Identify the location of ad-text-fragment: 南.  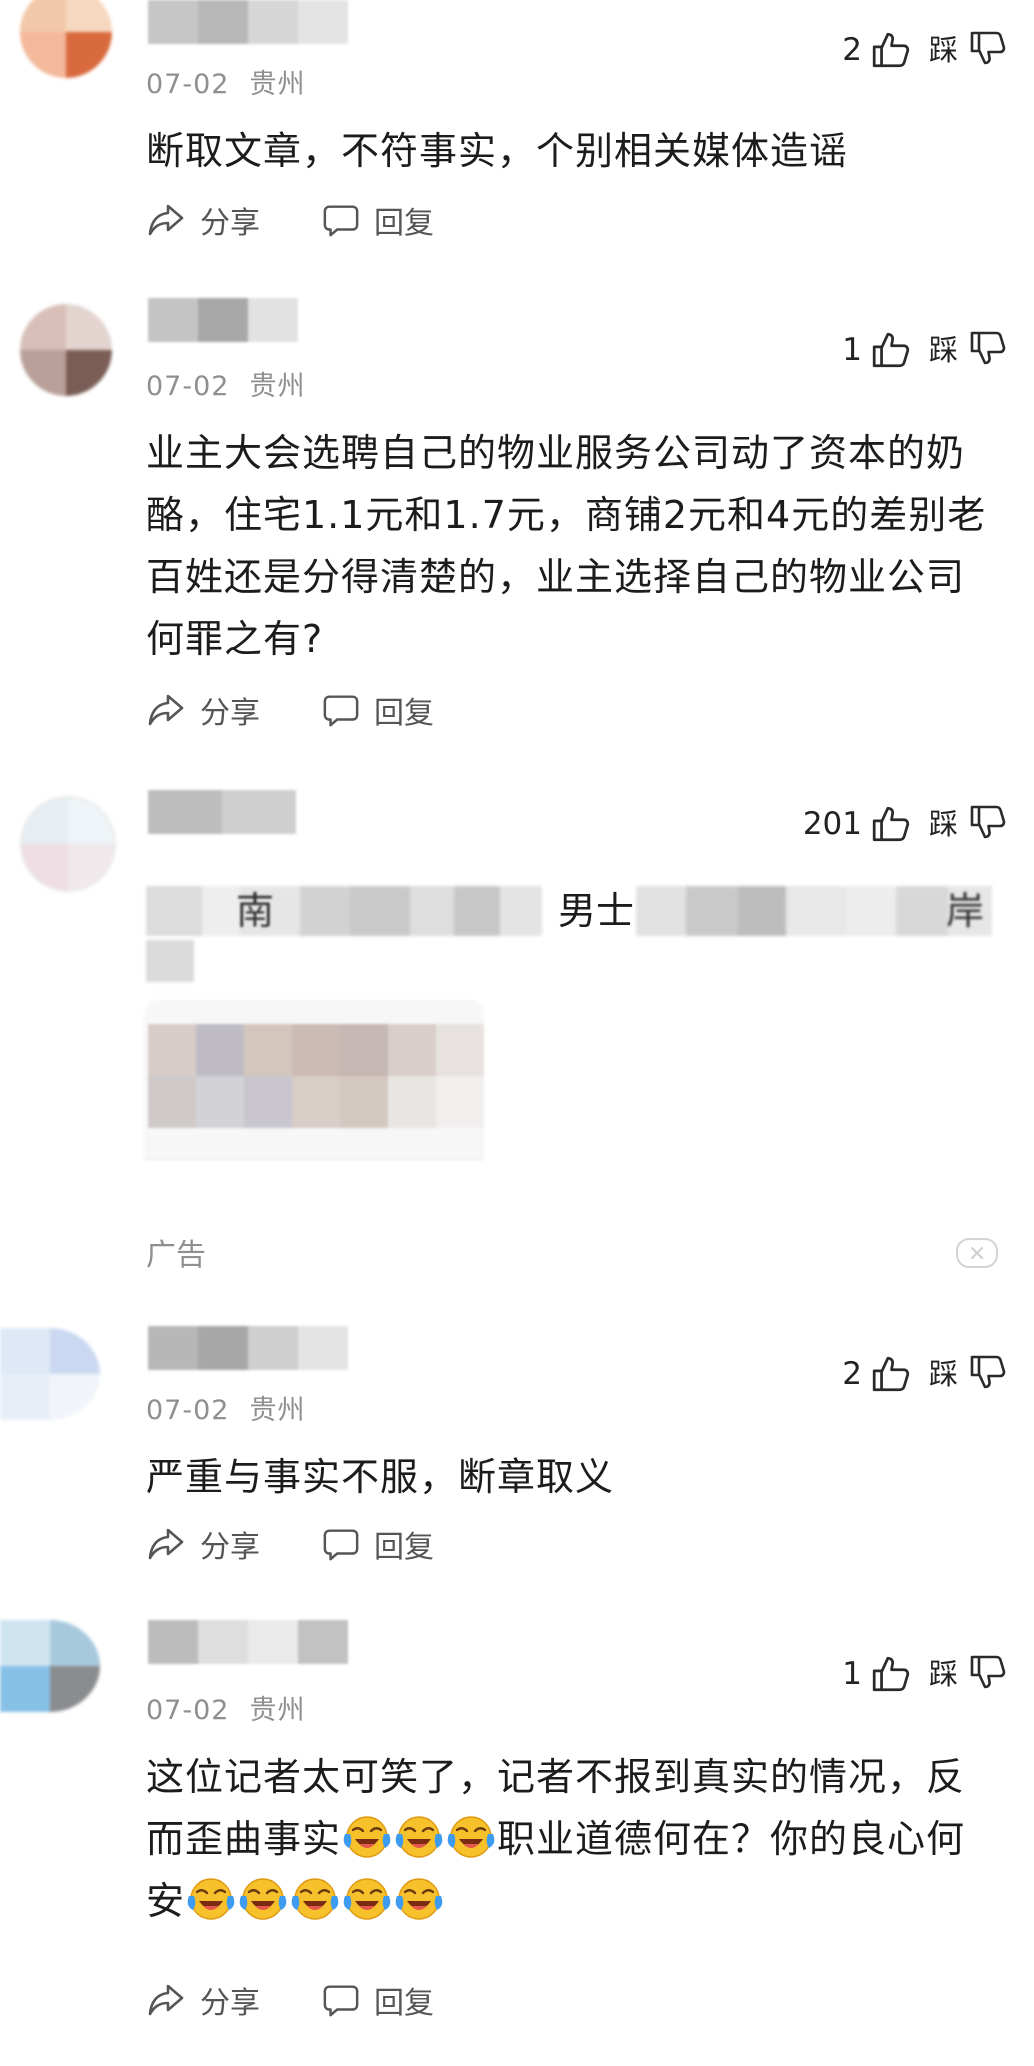
(255, 911).